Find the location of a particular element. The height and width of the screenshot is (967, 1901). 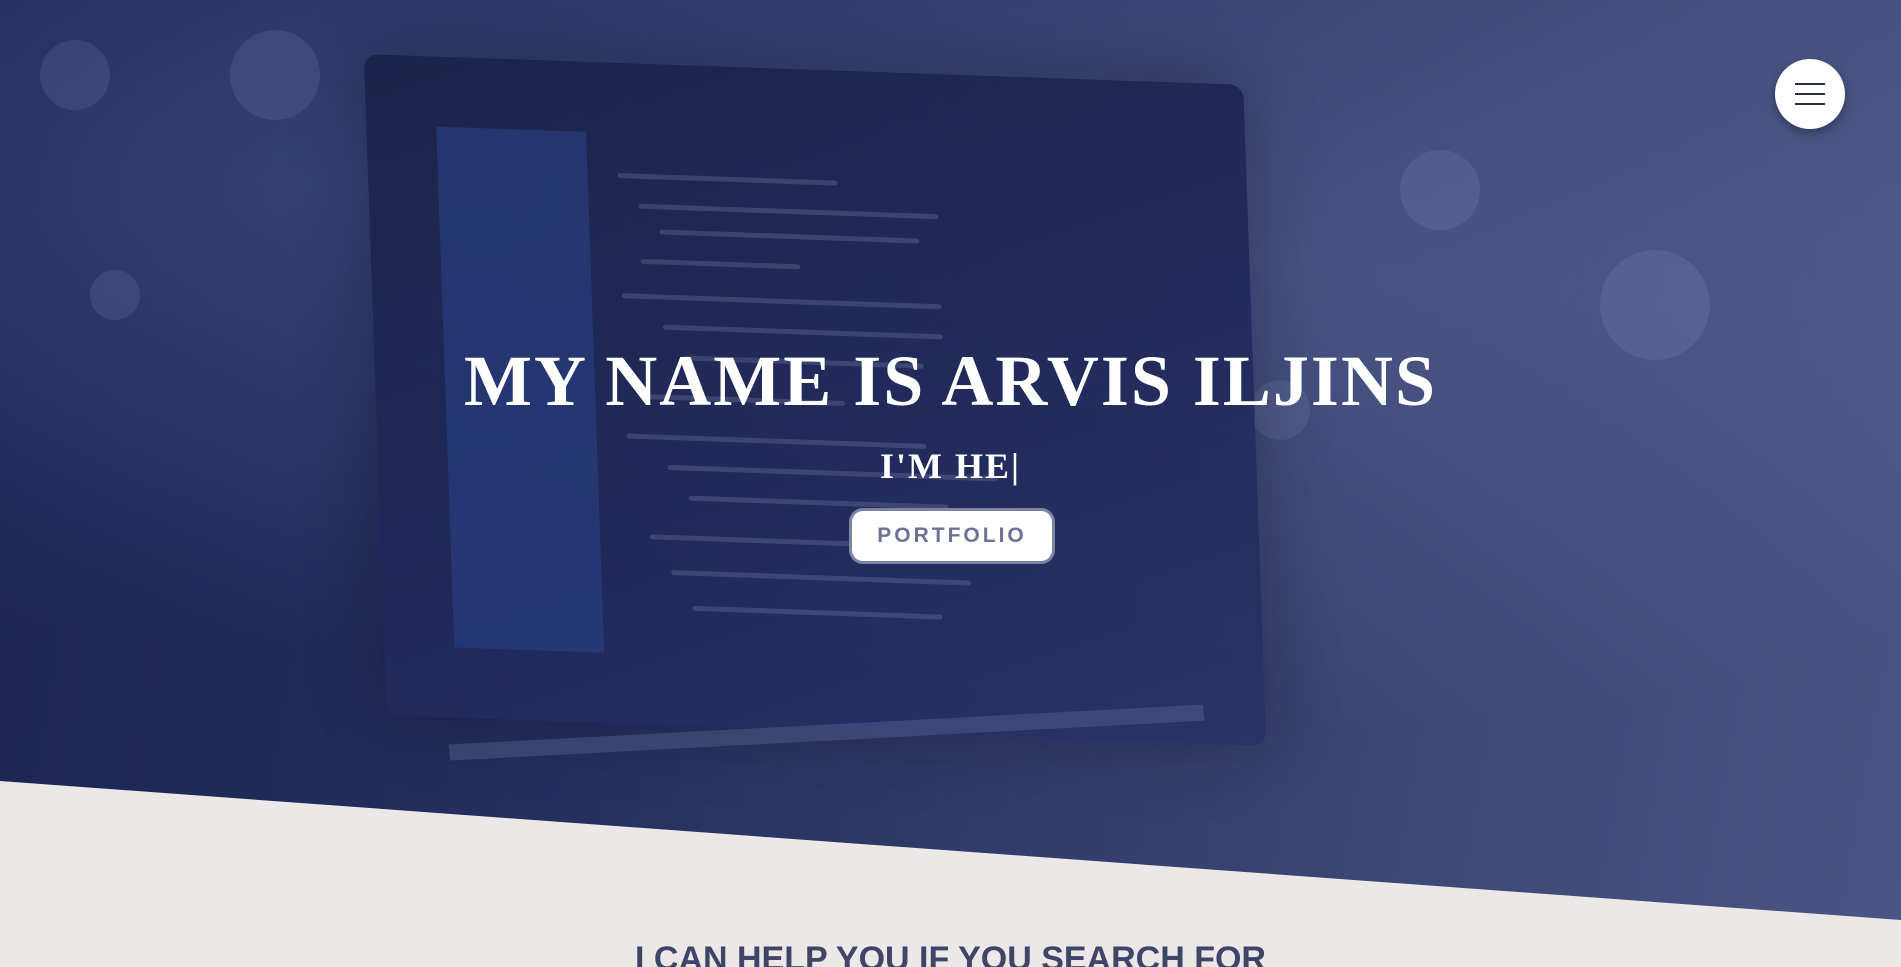

menu-button is located at coordinates (1810, 94).